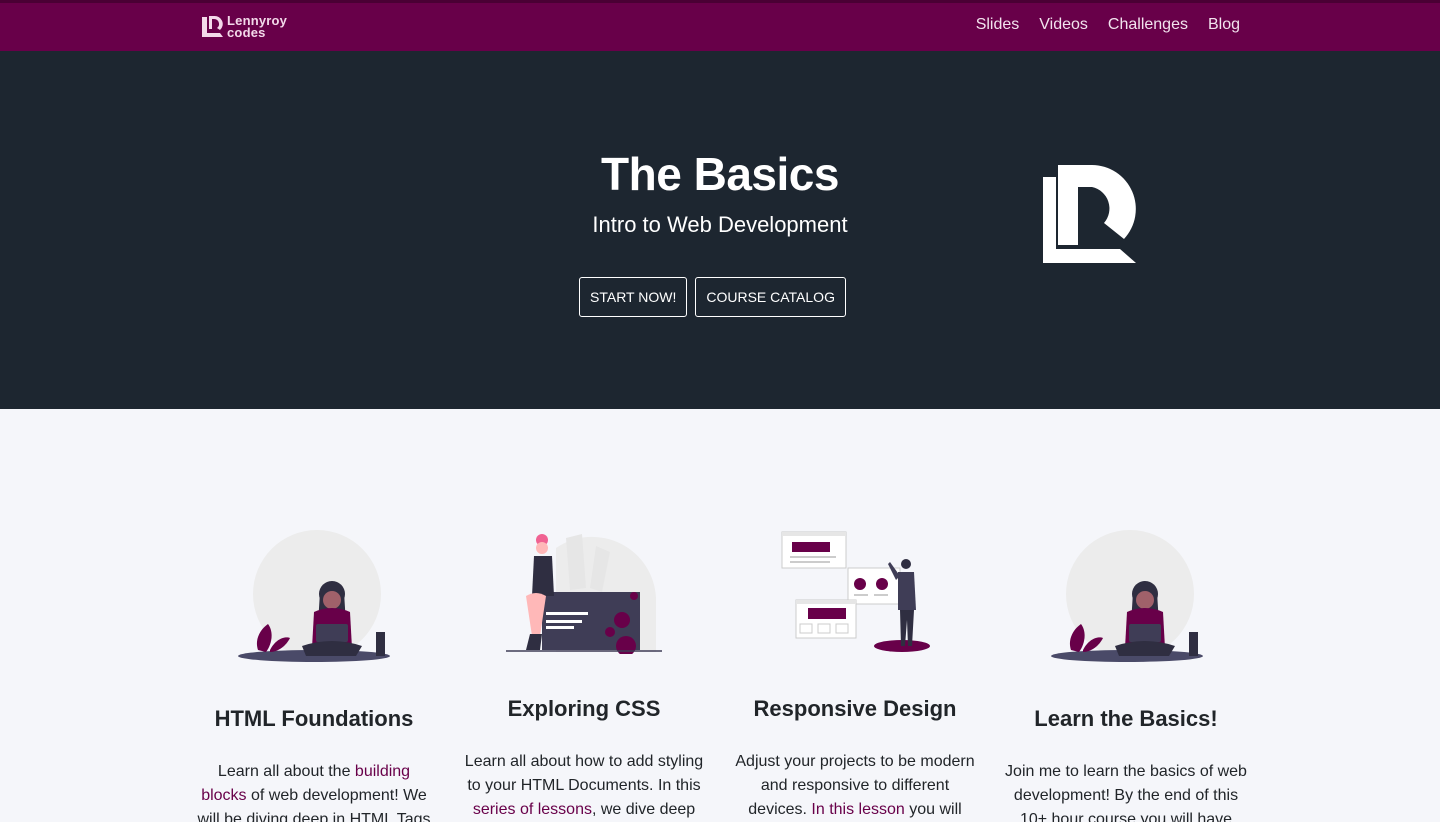 This screenshot has height=822, width=1440. What do you see at coordinates (1126, 718) in the screenshot?
I see `card-title: Learn the Basics!` at bounding box center [1126, 718].